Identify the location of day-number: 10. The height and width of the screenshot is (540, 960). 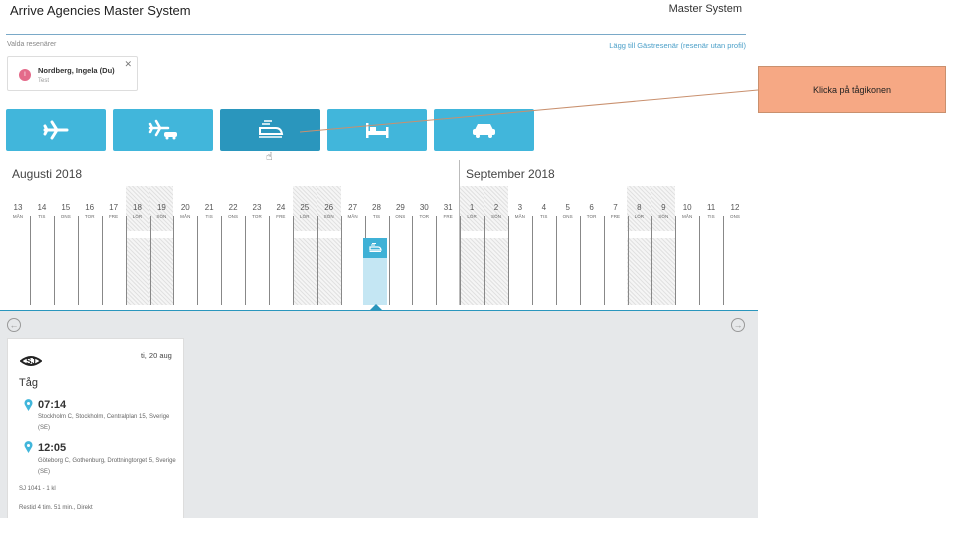
(687, 207).